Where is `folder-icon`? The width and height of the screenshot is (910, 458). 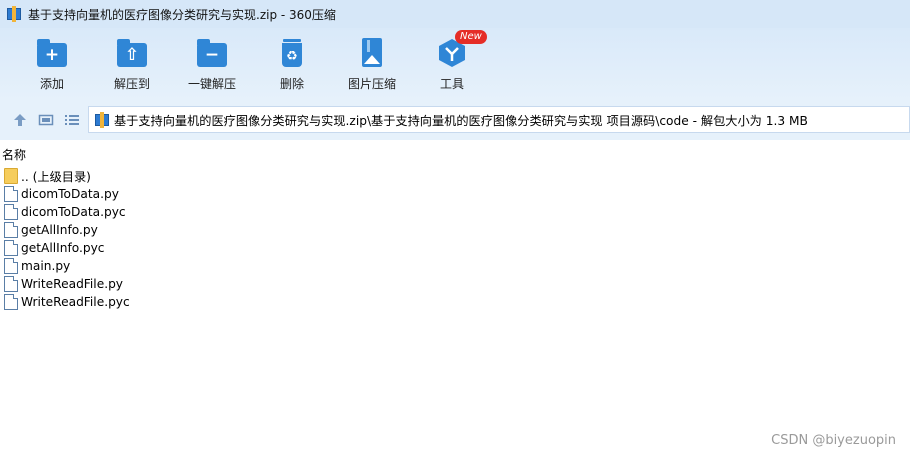
folder-icon is located at coordinates (11, 176).